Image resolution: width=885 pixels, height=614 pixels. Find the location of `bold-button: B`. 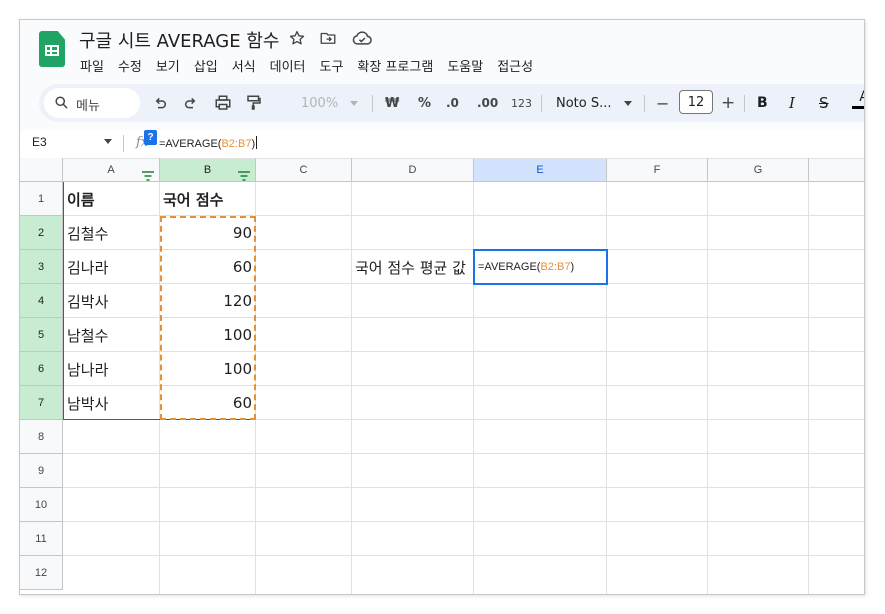

bold-button: B is located at coordinates (762, 103).